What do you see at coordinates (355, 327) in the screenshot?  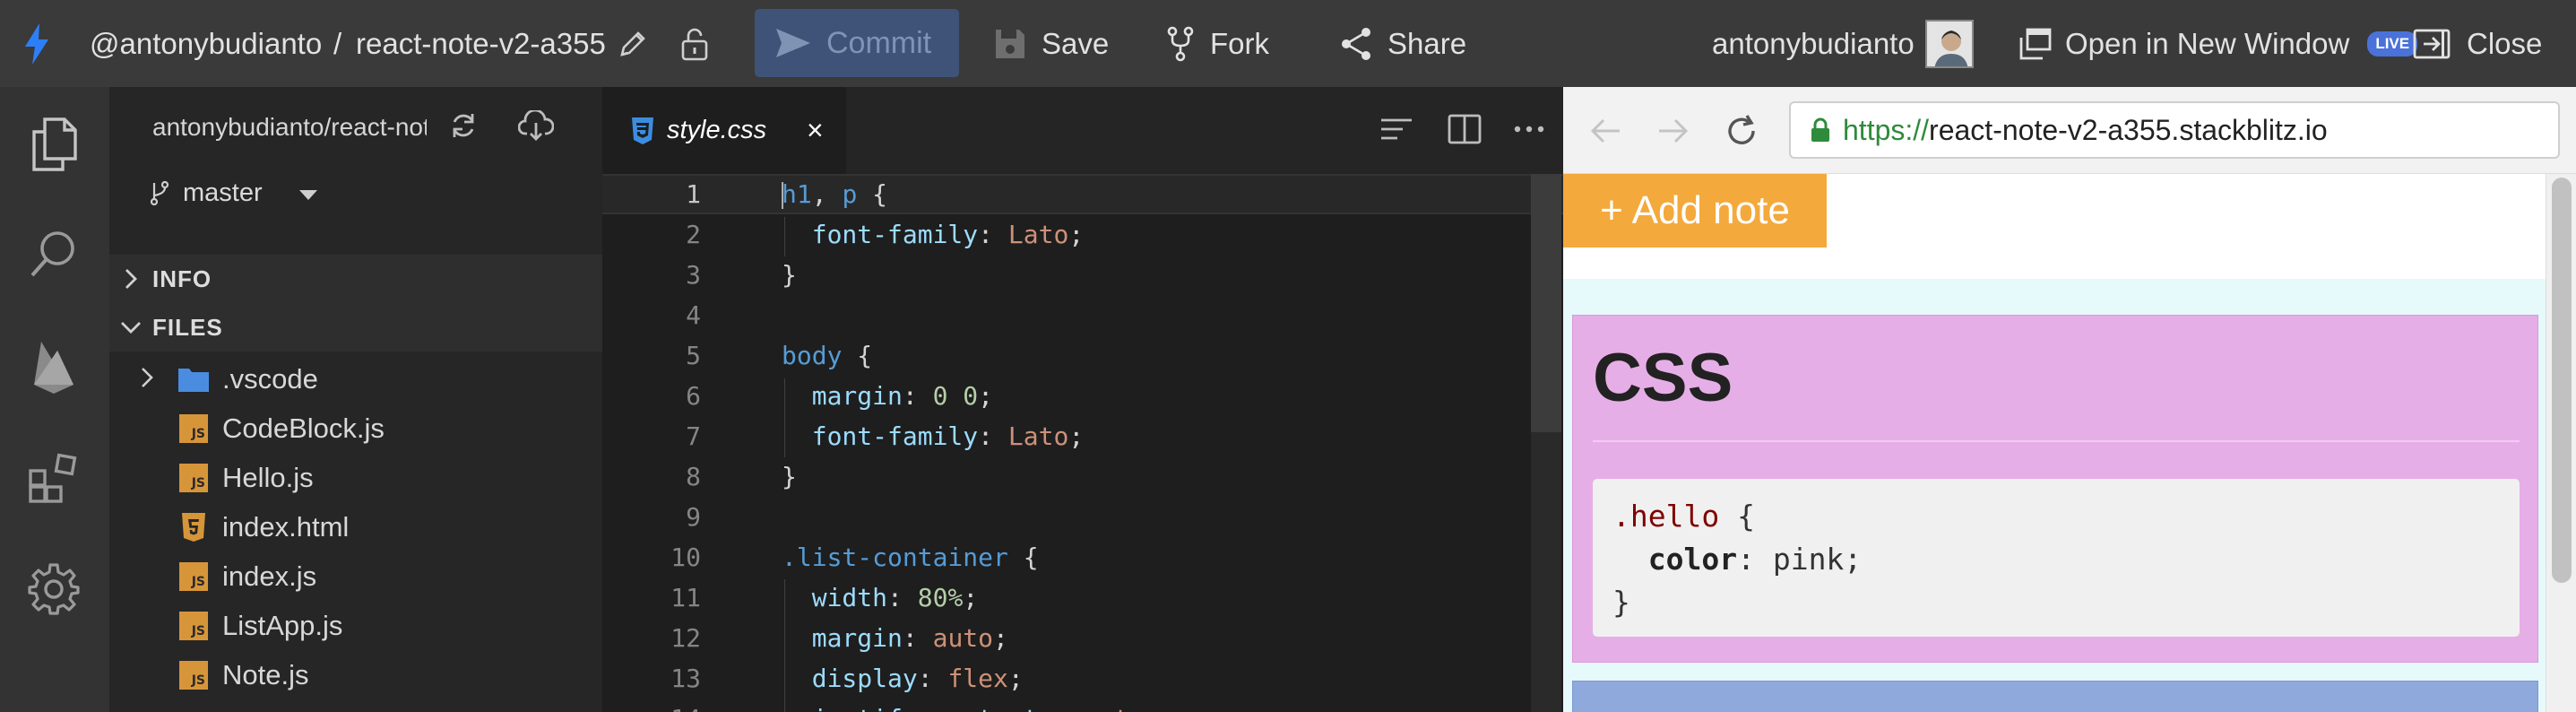 I see `section-files: FILES` at bounding box center [355, 327].